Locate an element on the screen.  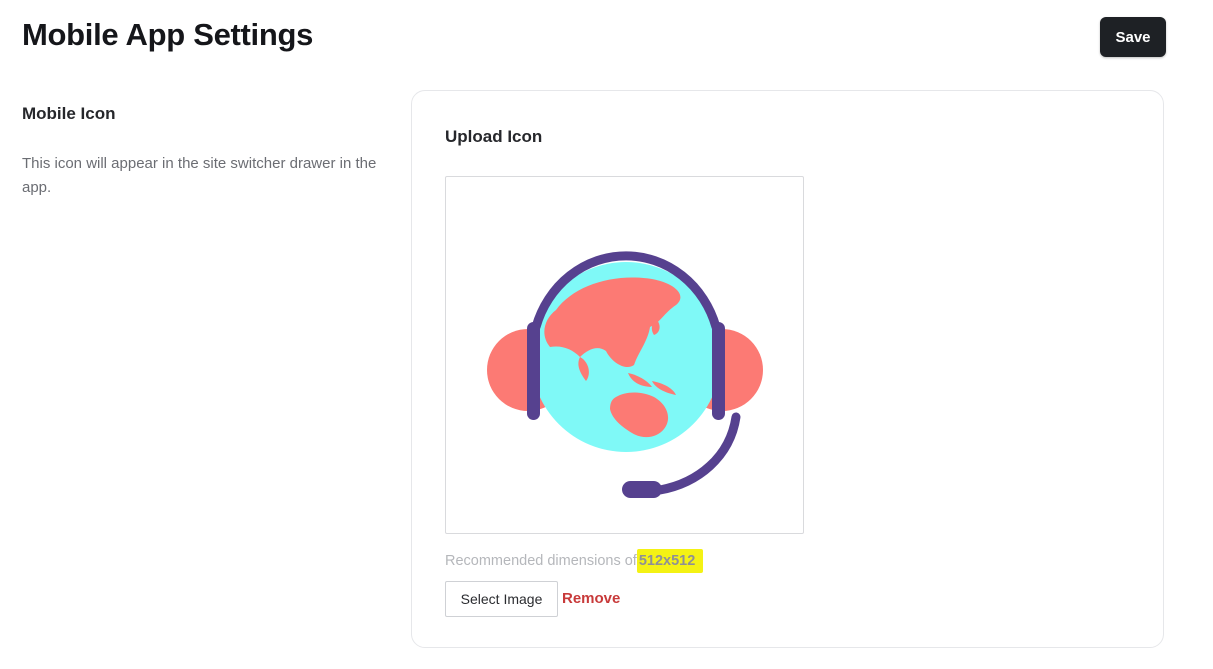
remove-link: Remove is located at coordinates (591, 598).